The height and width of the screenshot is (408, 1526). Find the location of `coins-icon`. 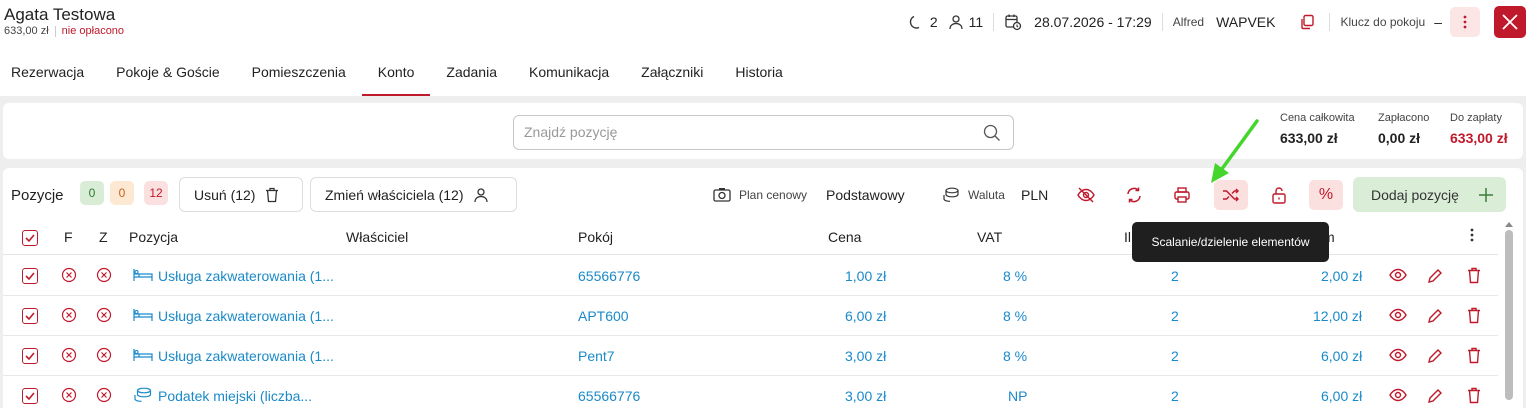

coins-icon is located at coordinates (143, 394).